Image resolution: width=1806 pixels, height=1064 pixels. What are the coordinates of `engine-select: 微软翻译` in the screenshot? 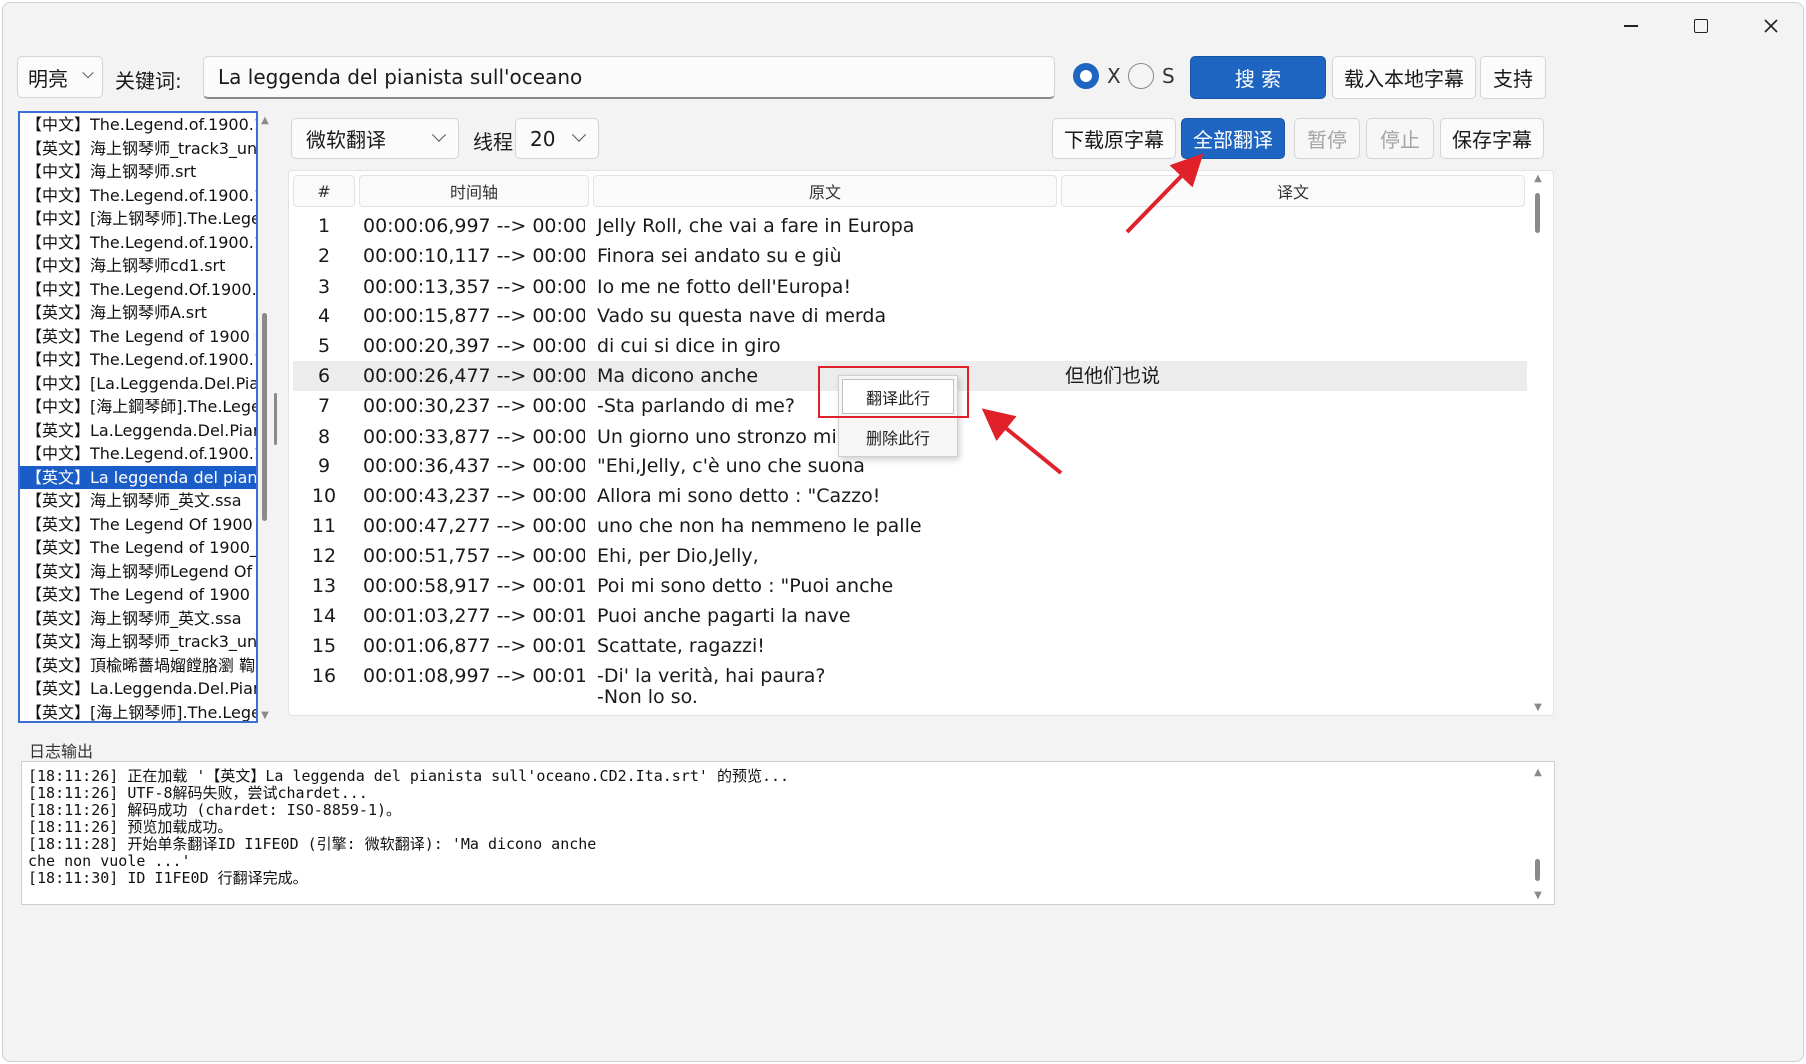 It's located at (375, 138).